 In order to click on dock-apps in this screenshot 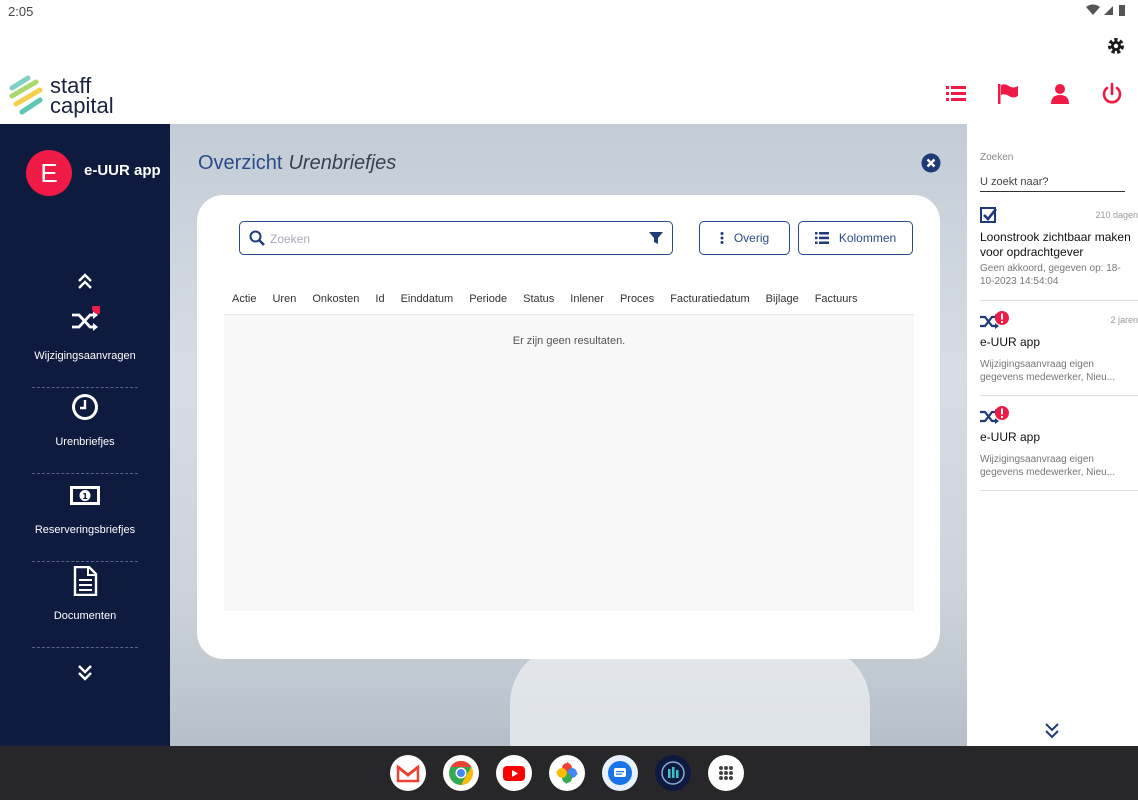, I will do `click(567, 773)`.